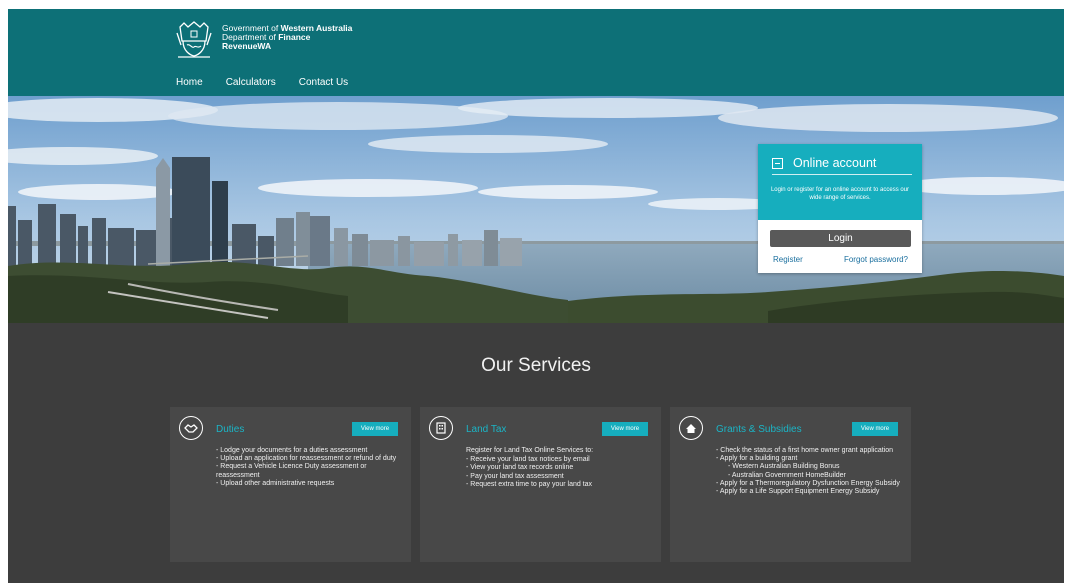 This screenshot has width=1071, height=583. I want to click on nav-home: Home, so click(189, 82).